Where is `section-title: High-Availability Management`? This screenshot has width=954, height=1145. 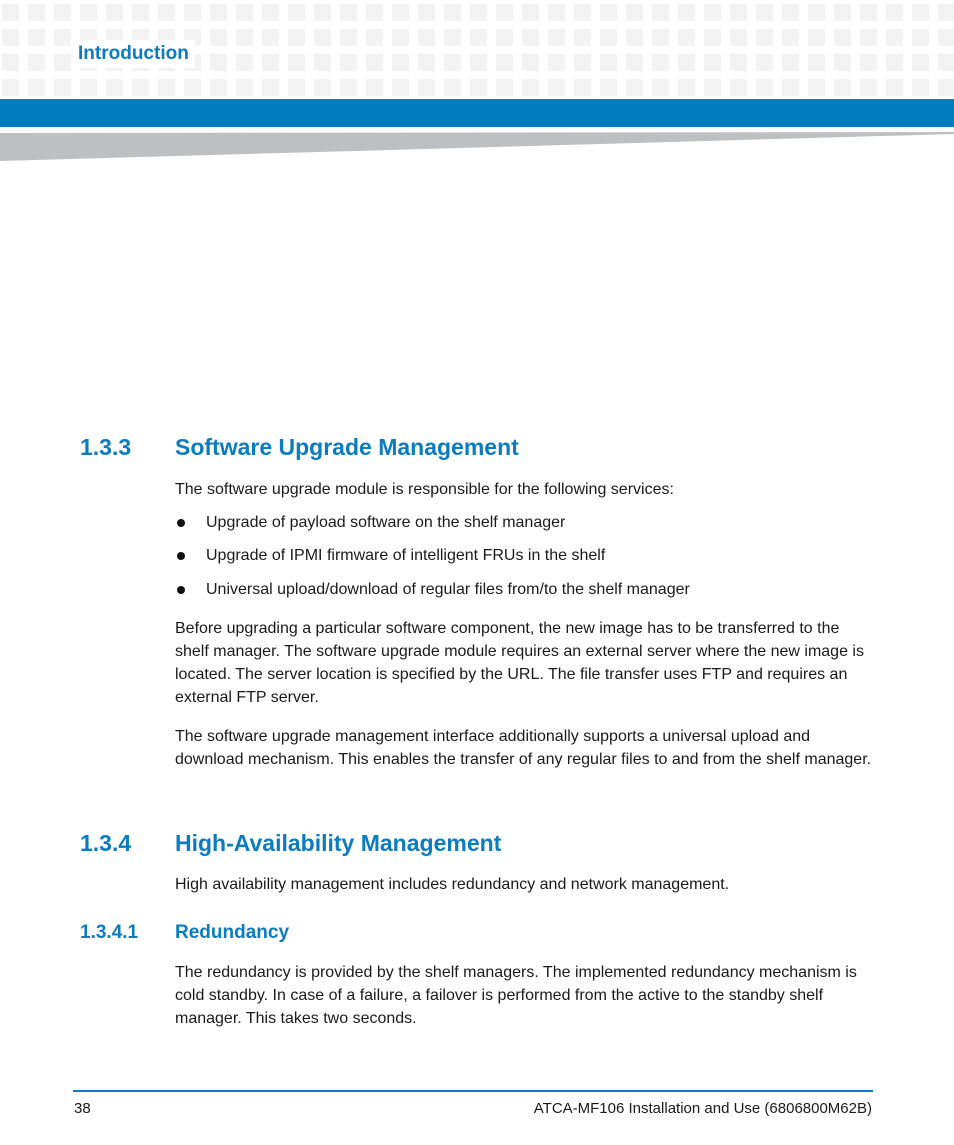
section-title: High-Availability Management is located at coordinates (338, 843).